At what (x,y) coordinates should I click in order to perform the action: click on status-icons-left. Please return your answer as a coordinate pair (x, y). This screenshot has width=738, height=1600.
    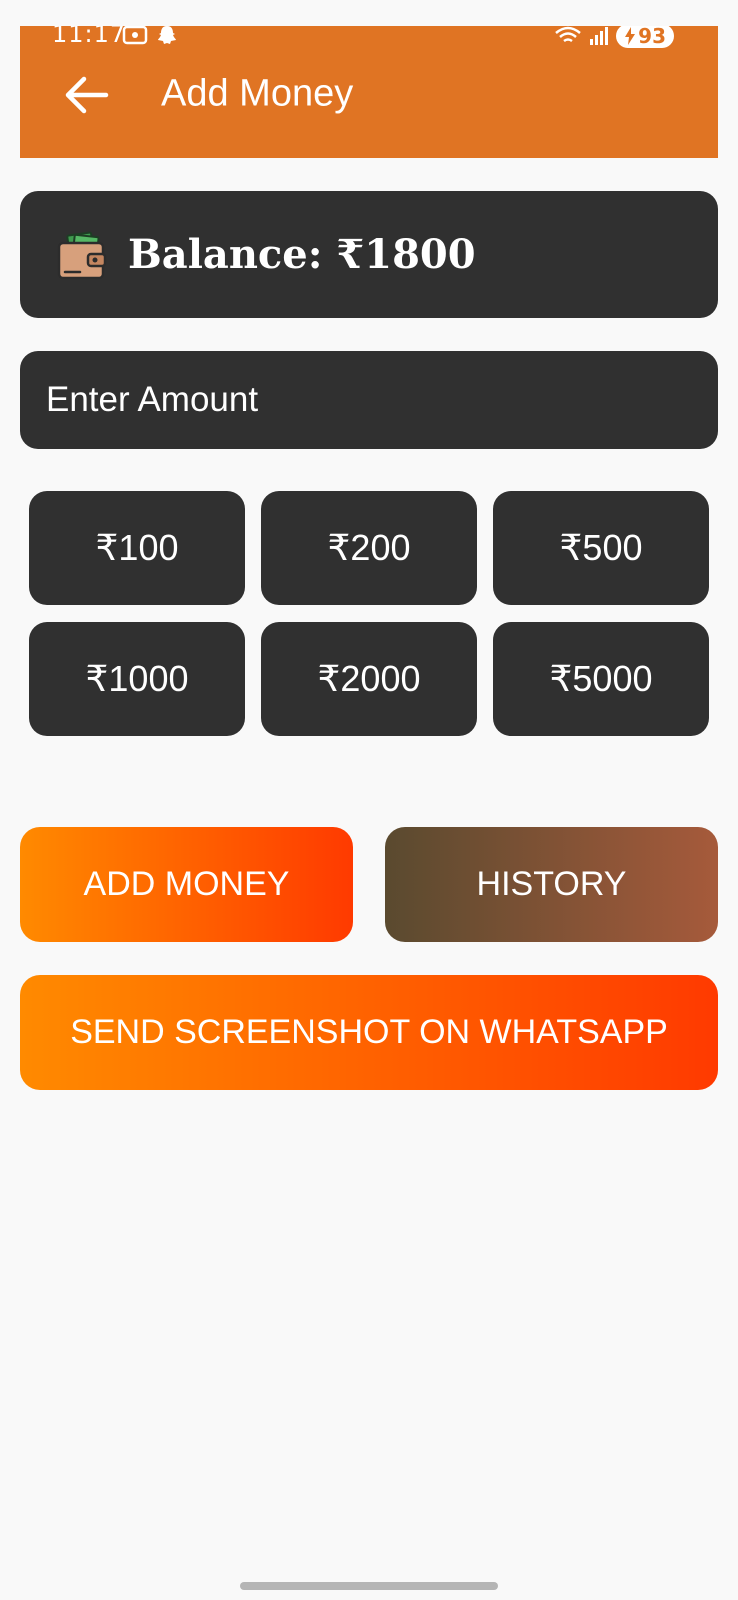
    Looking at the image, I should click on (150, 36).